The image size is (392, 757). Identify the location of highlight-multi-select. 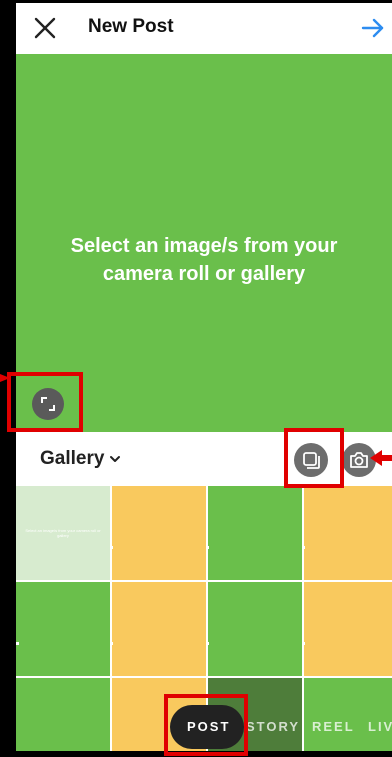
(314, 458).